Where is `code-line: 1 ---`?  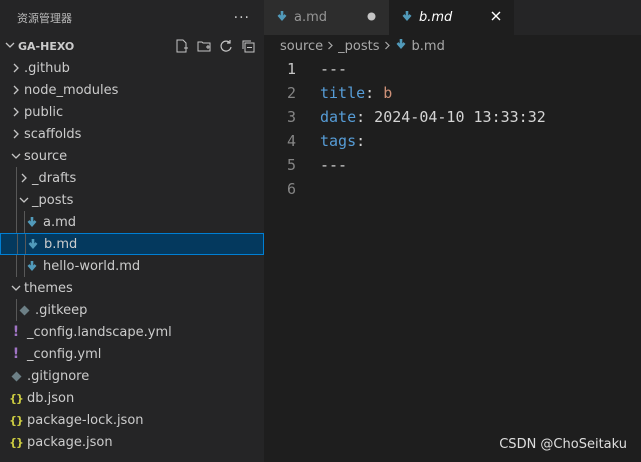 code-line: 1 --- is located at coordinates (452, 69).